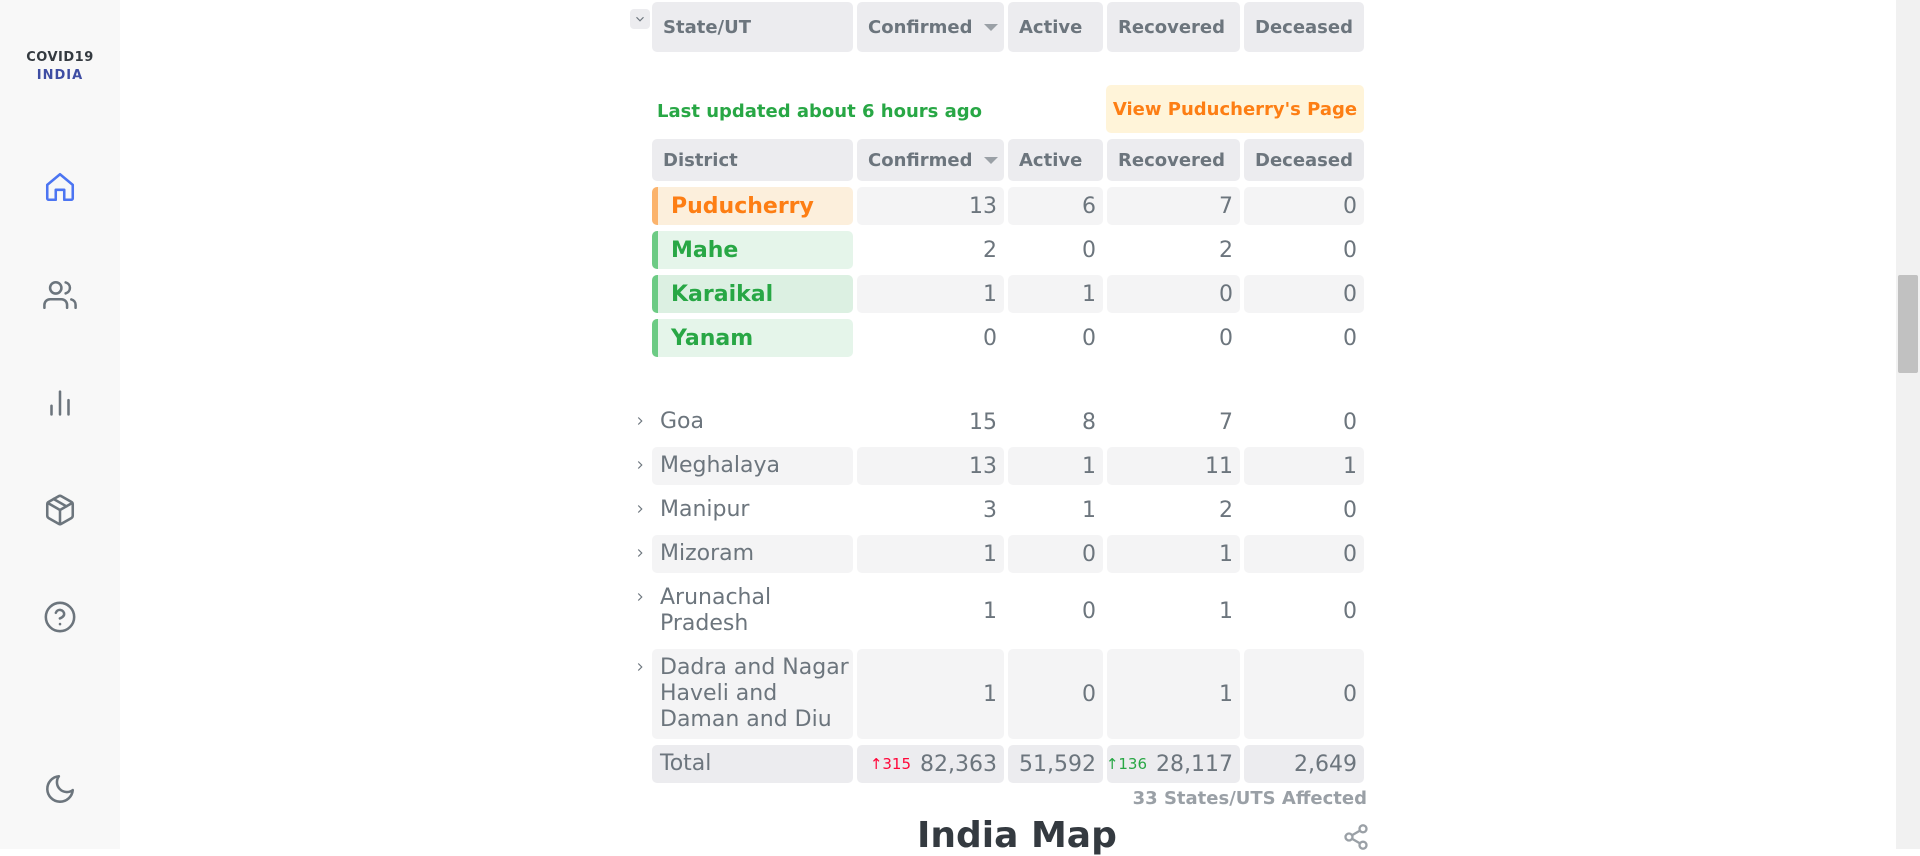  I want to click on header-district-deceased-label: Deceased, so click(1304, 160).